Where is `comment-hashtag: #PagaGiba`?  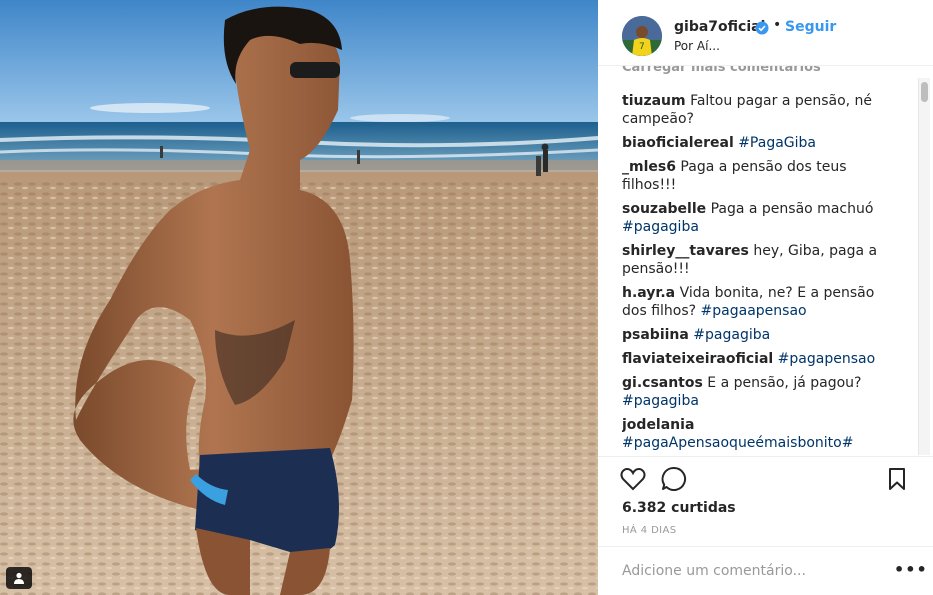
comment-hashtag: #PagaGiba is located at coordinates (777, 143).